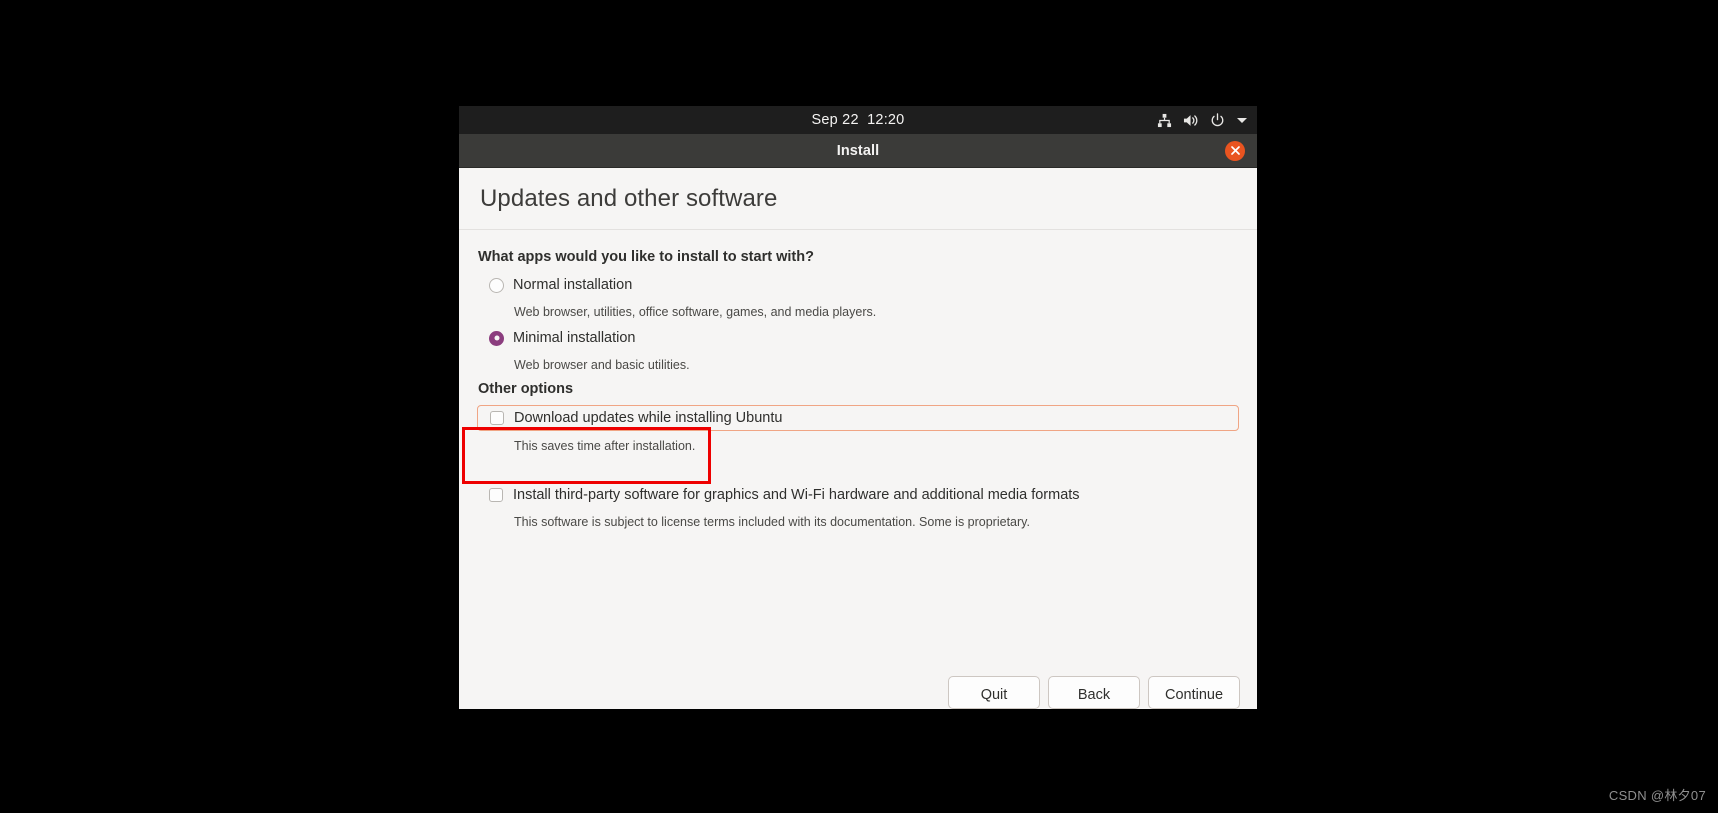  What do you see at coordinates (994, 692) in the screenshot?
I see `quit-button: Quit` at bounding box center [994, 692].